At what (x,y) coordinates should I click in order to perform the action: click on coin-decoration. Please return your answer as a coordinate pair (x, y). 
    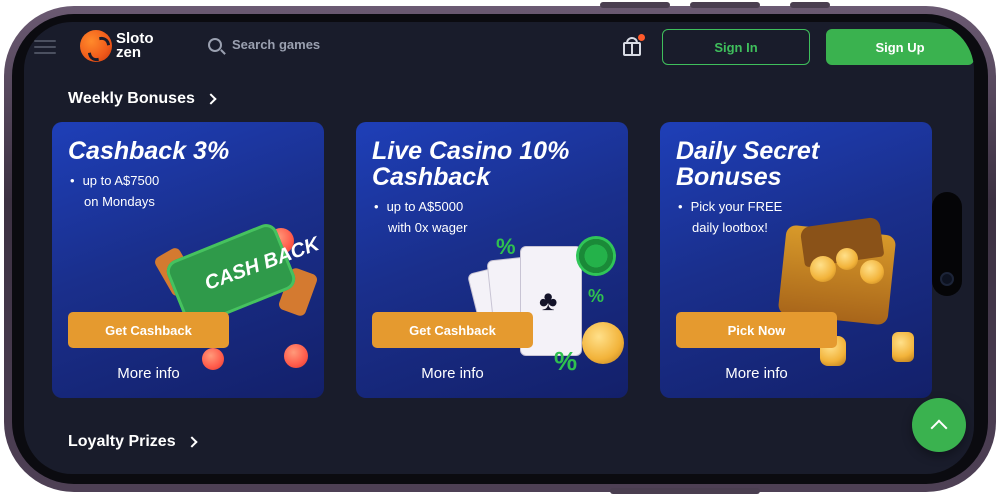
    Looking at the image, I should click on (296, 356).